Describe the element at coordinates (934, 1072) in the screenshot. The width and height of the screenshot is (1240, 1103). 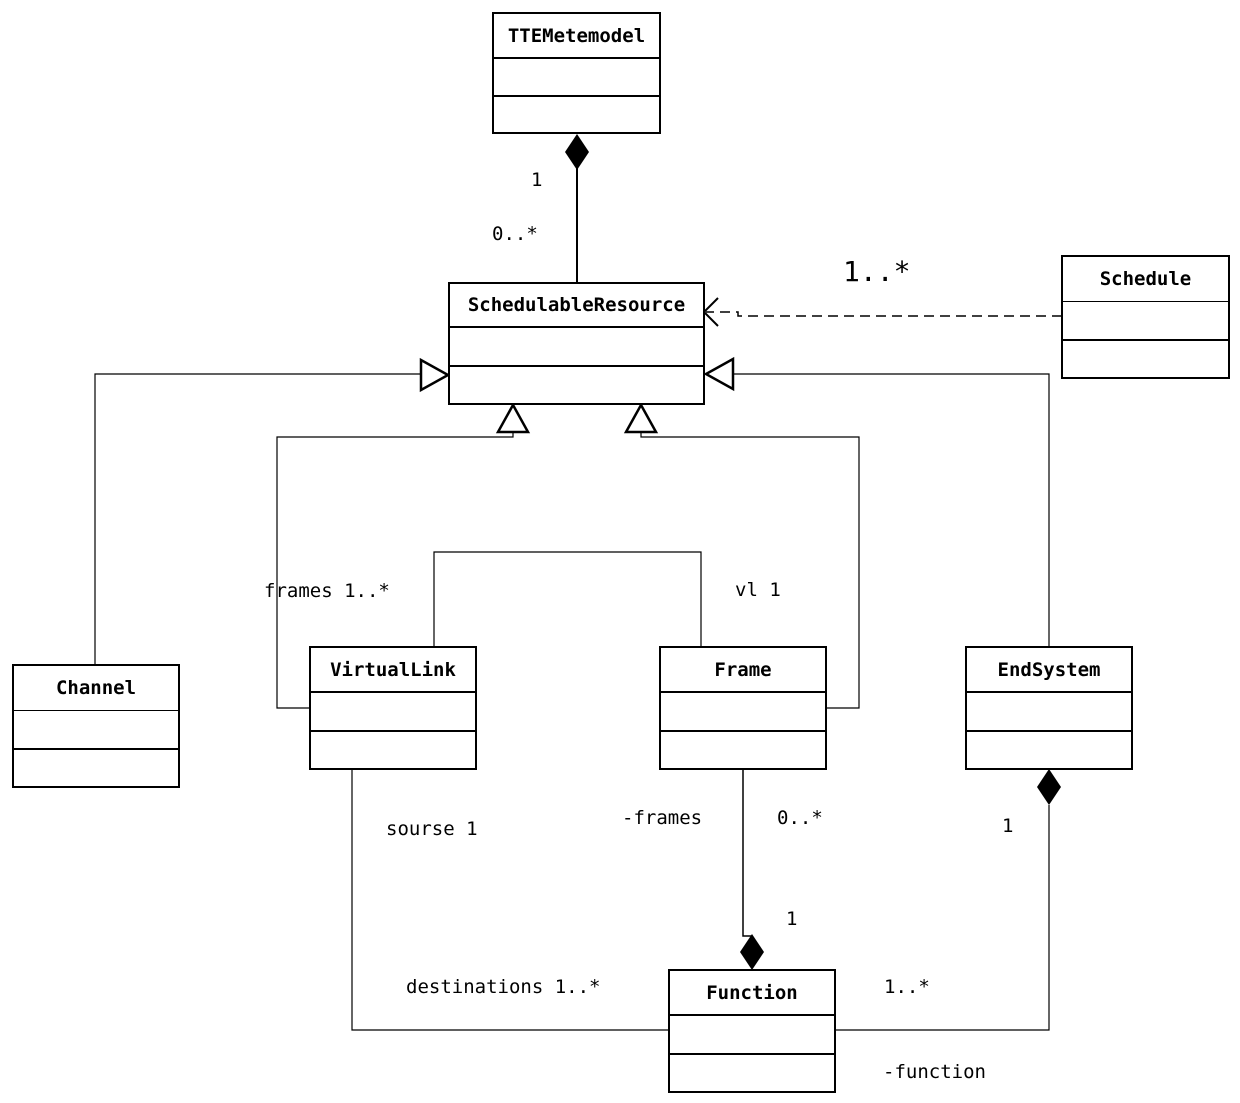
I see `attr-function: -function` at that location.